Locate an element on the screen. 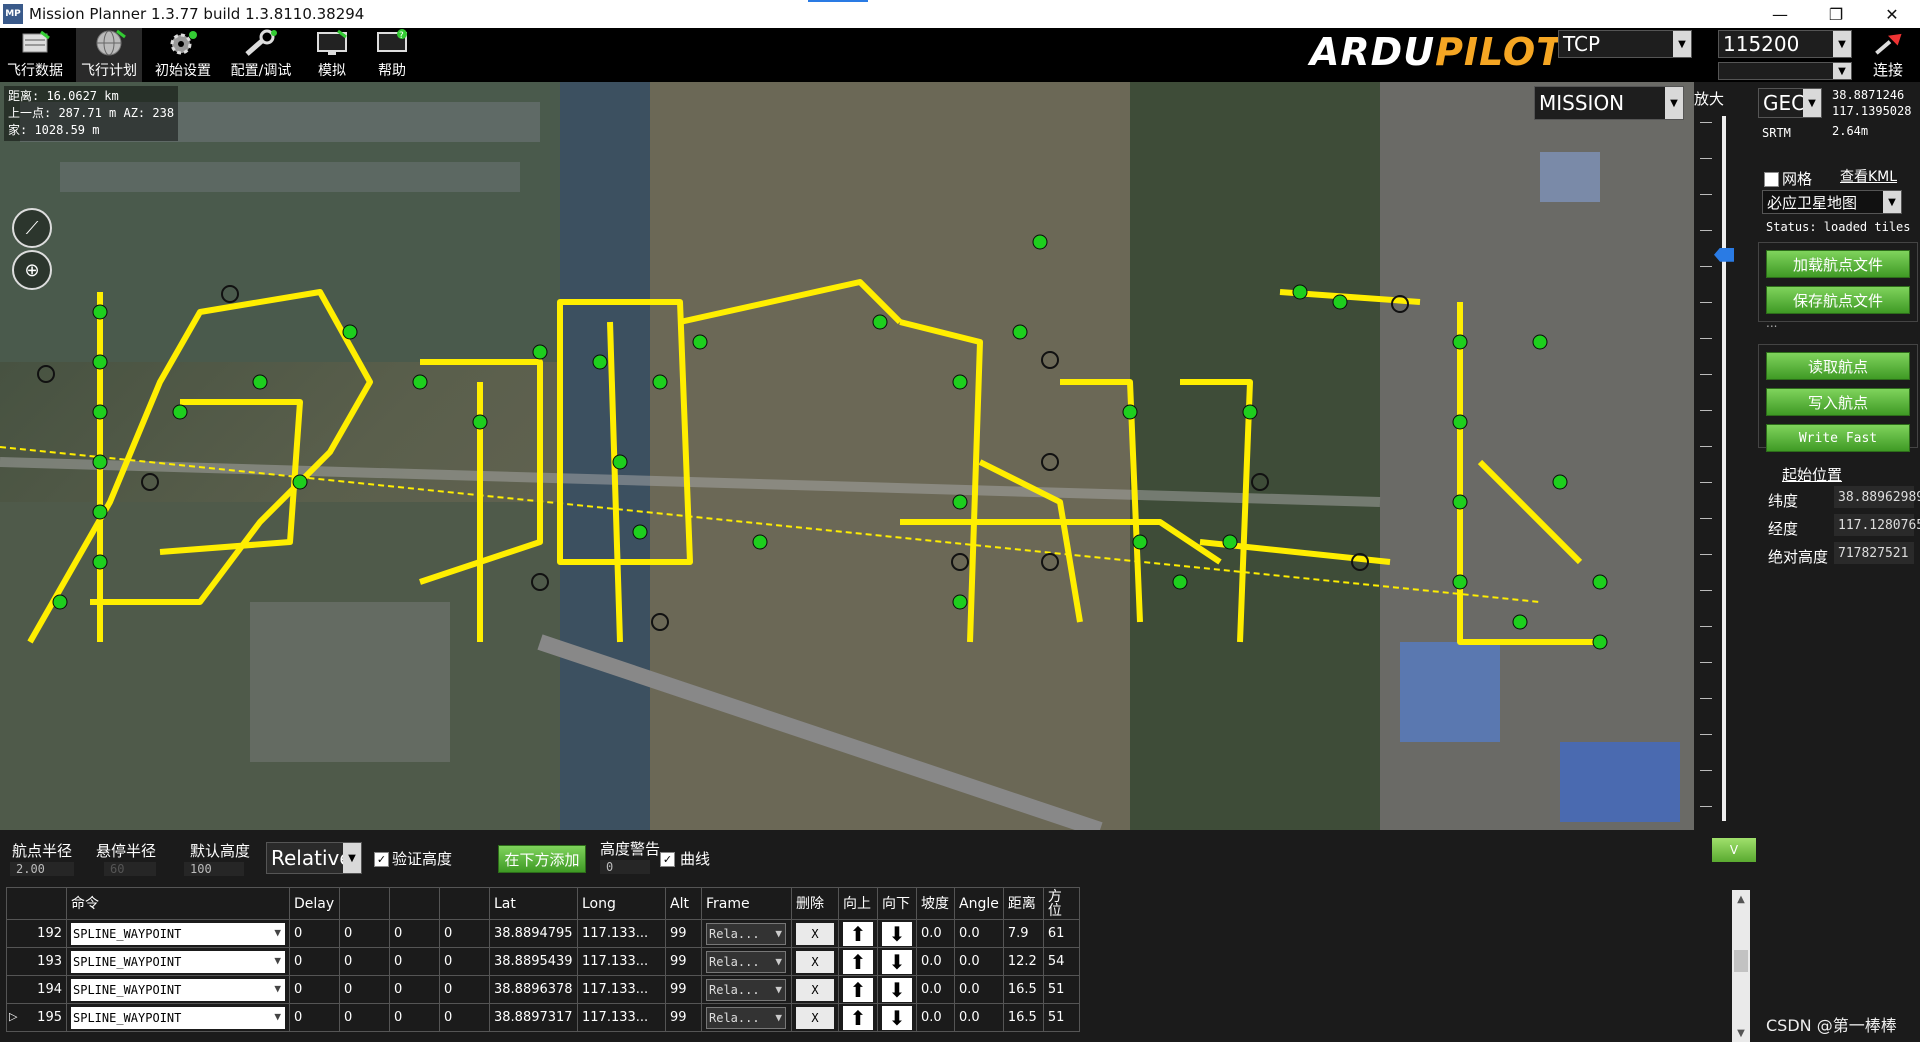 Image resolution: width=1920 pixels, height=1042 pixels. collapse-button: V is located at coordinates (1734, 850).